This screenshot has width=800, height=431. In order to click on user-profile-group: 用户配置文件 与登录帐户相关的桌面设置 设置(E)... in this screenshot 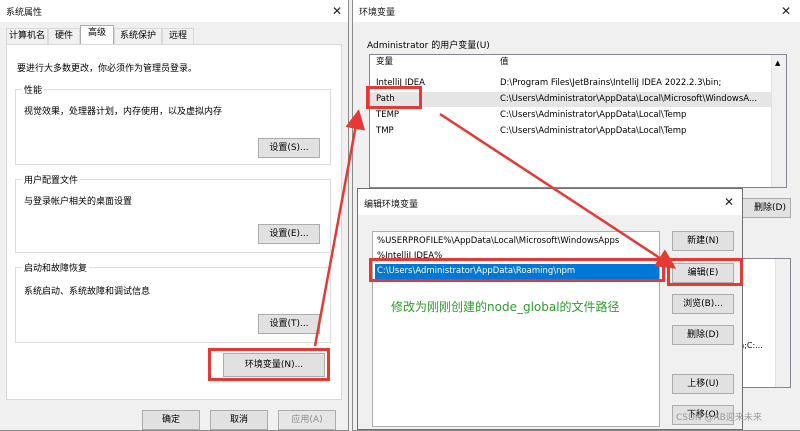, I will do `click(173, 213)`.